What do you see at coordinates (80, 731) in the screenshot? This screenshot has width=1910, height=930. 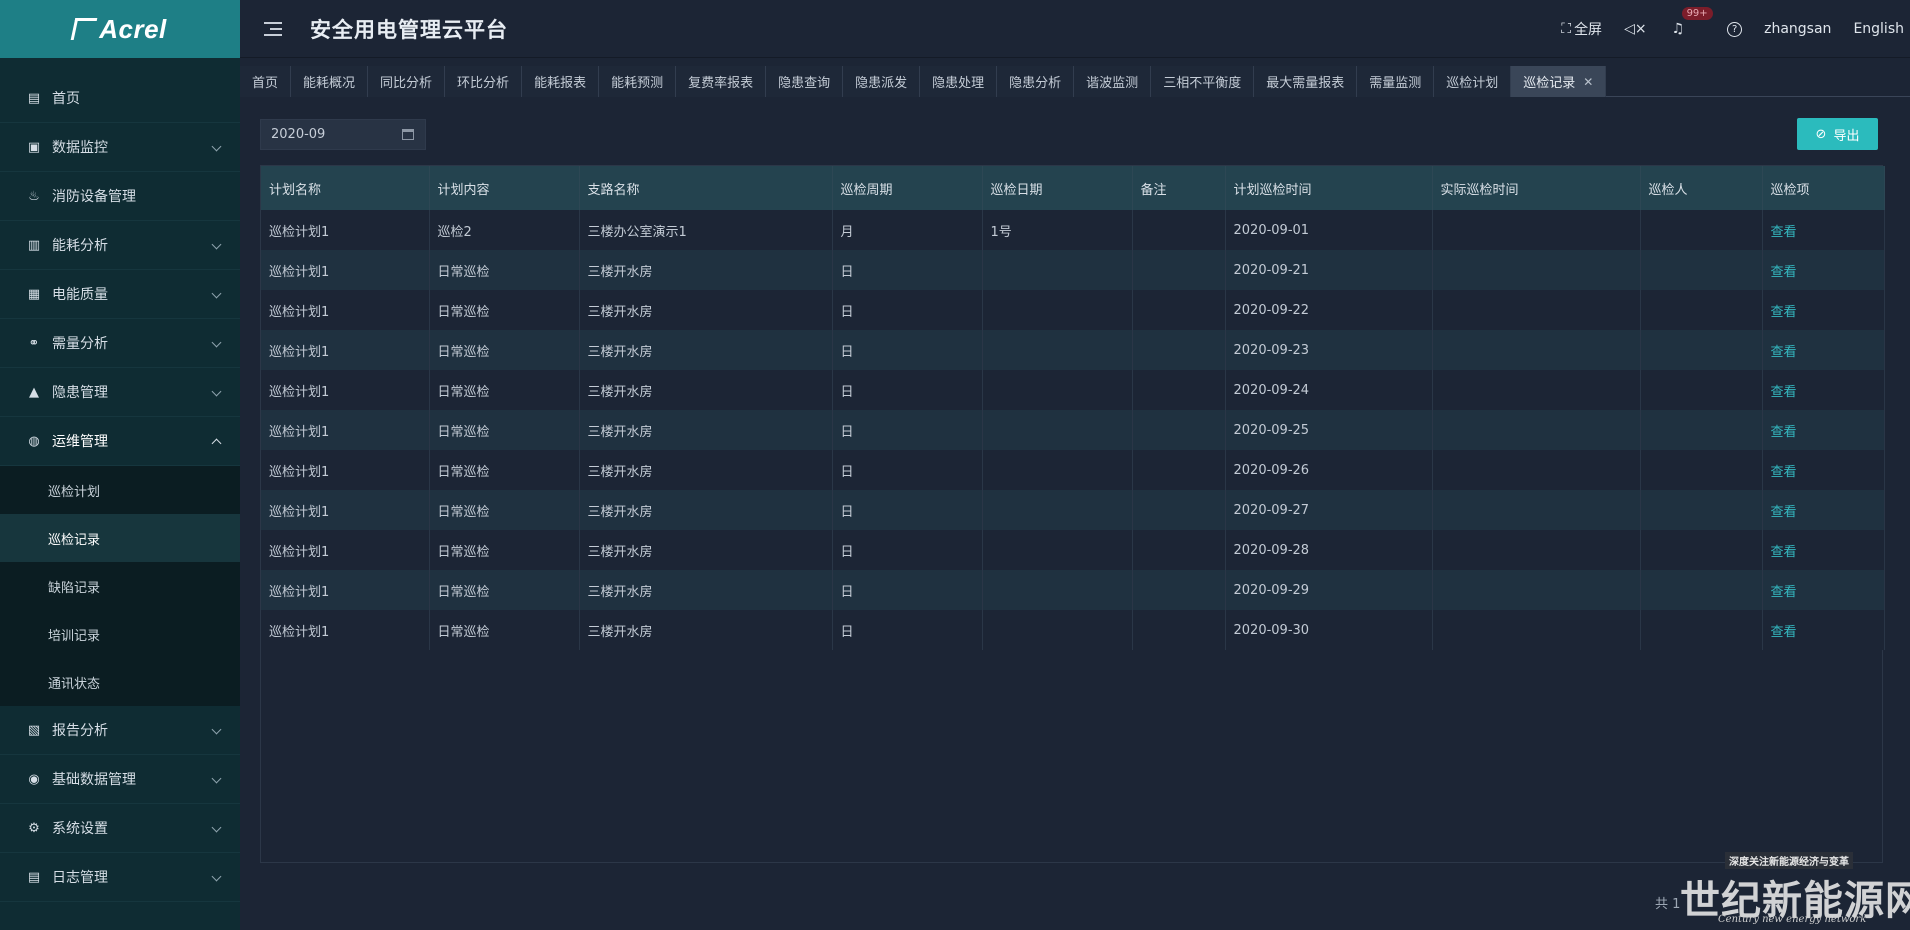 I see `sidebar-item-label: 报告分析` at bounding box center [80, 731].